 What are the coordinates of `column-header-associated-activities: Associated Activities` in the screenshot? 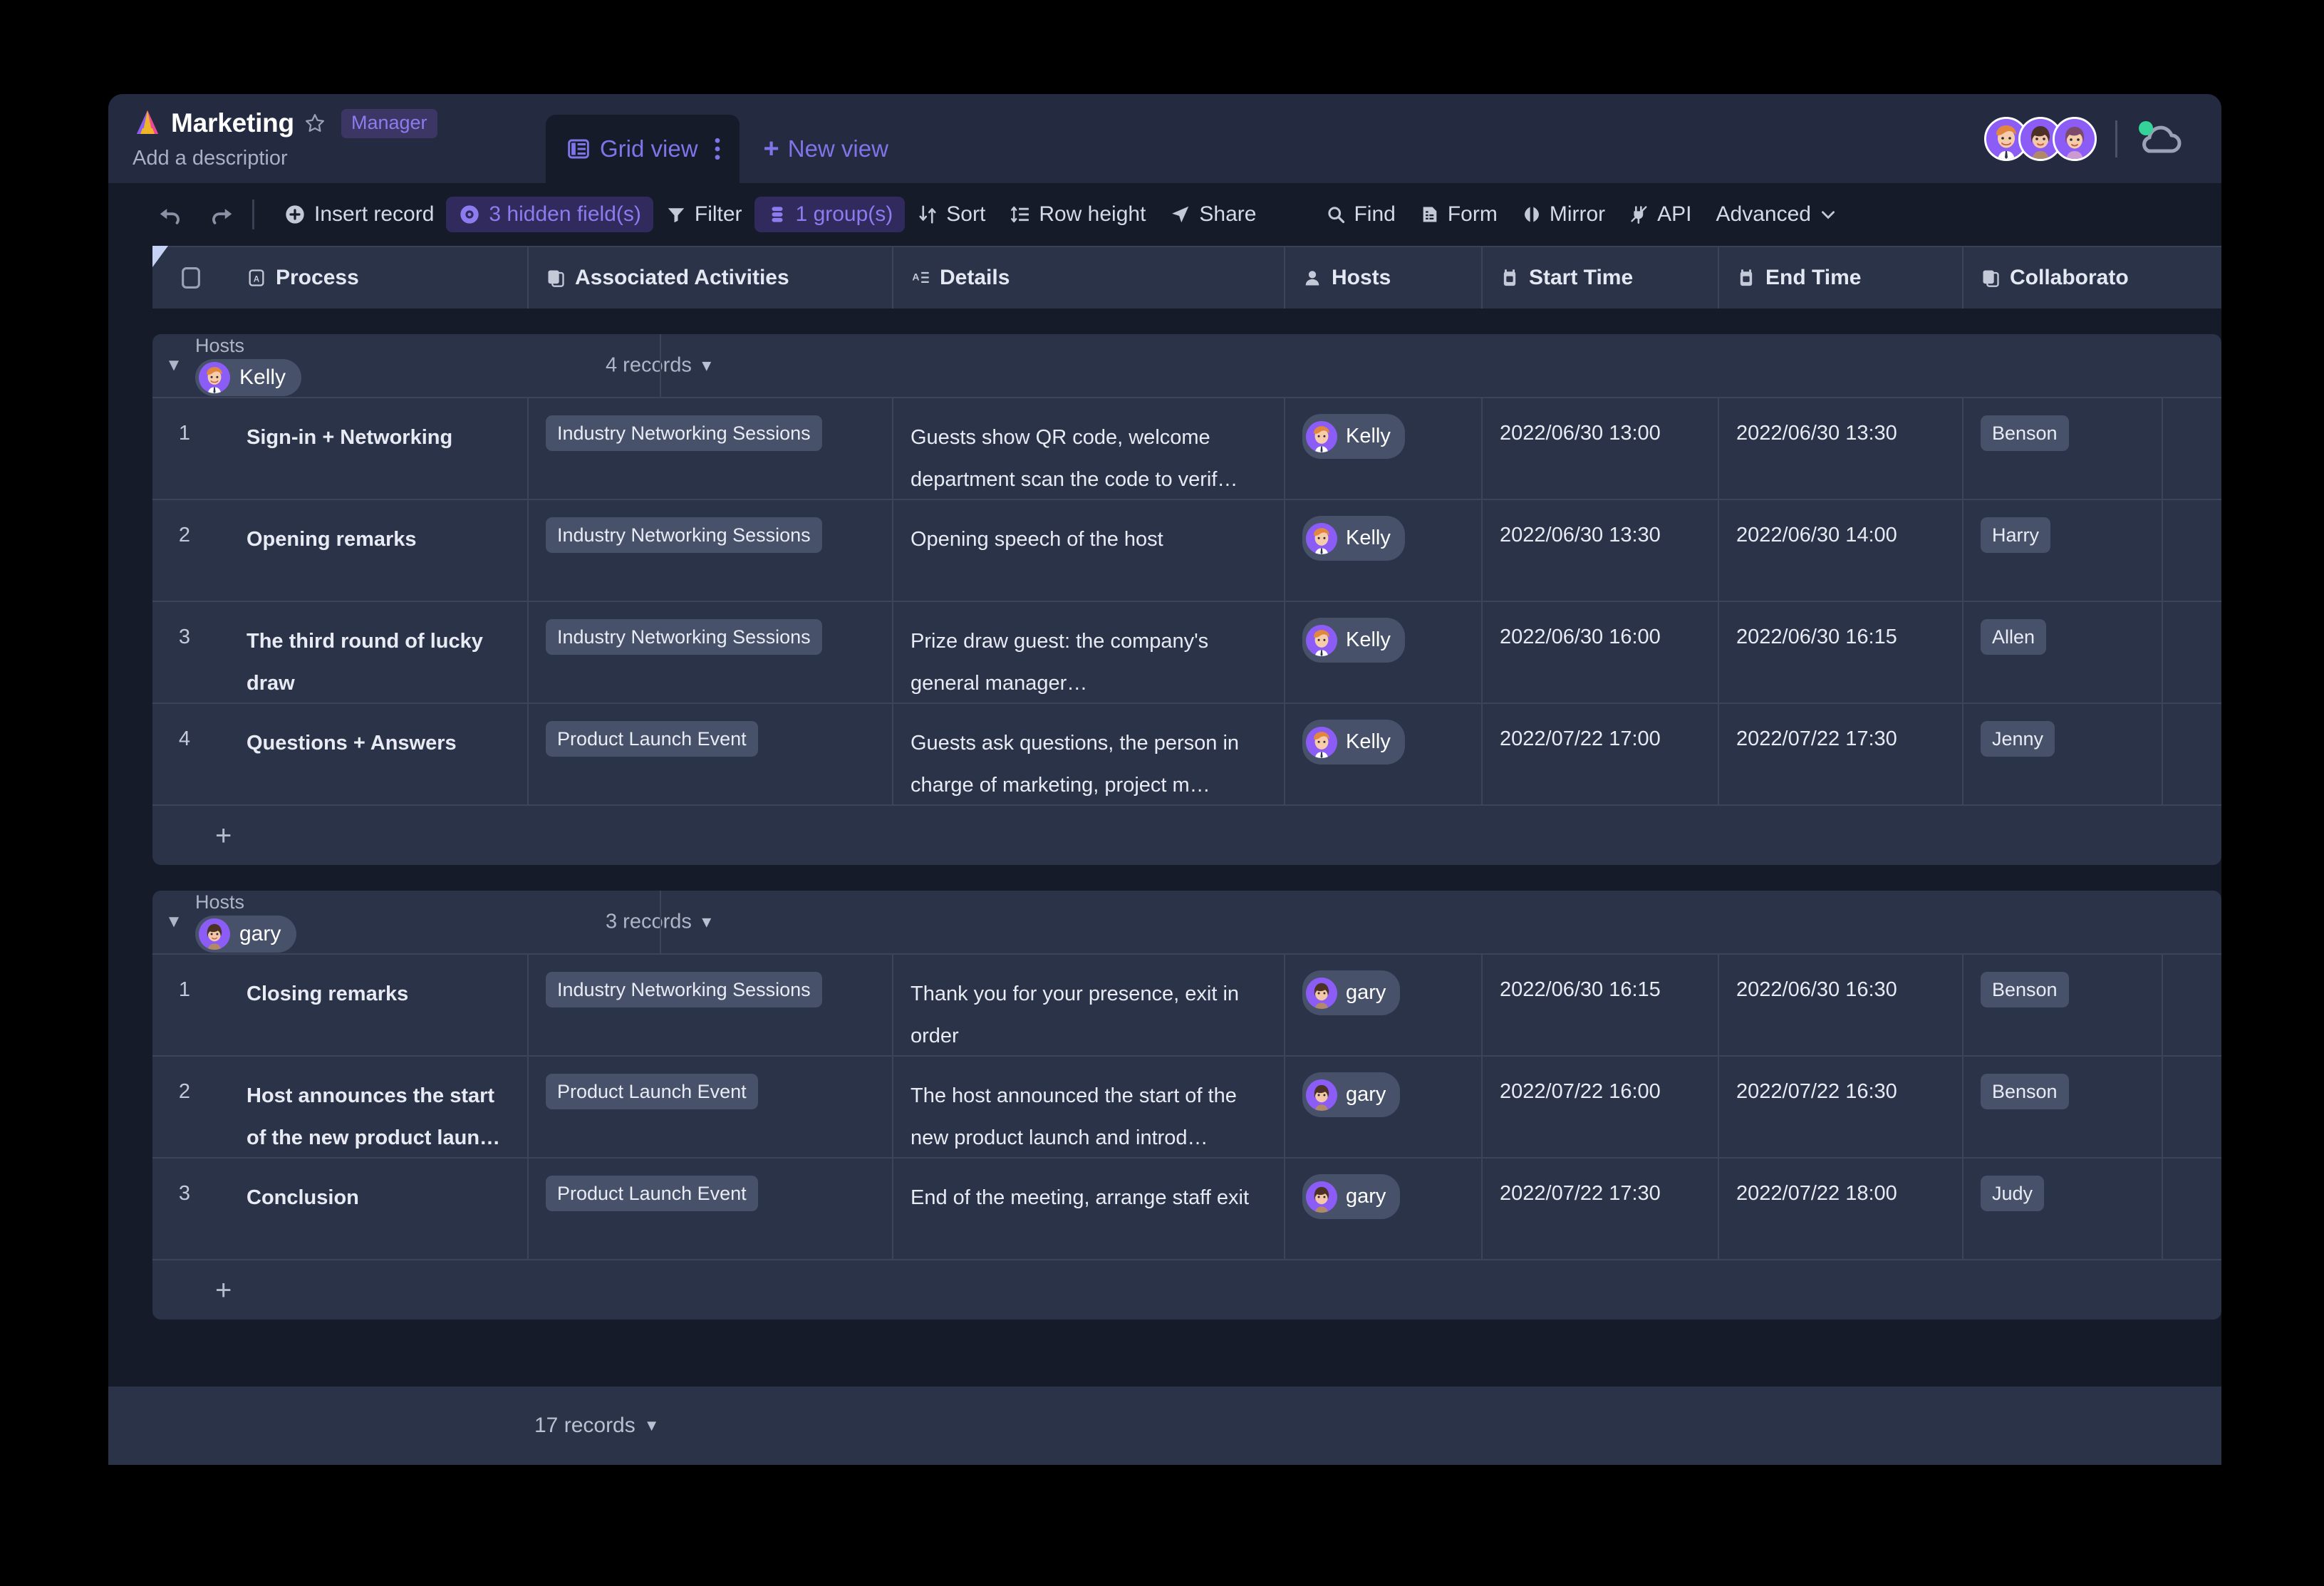 It's located at (711, 278).